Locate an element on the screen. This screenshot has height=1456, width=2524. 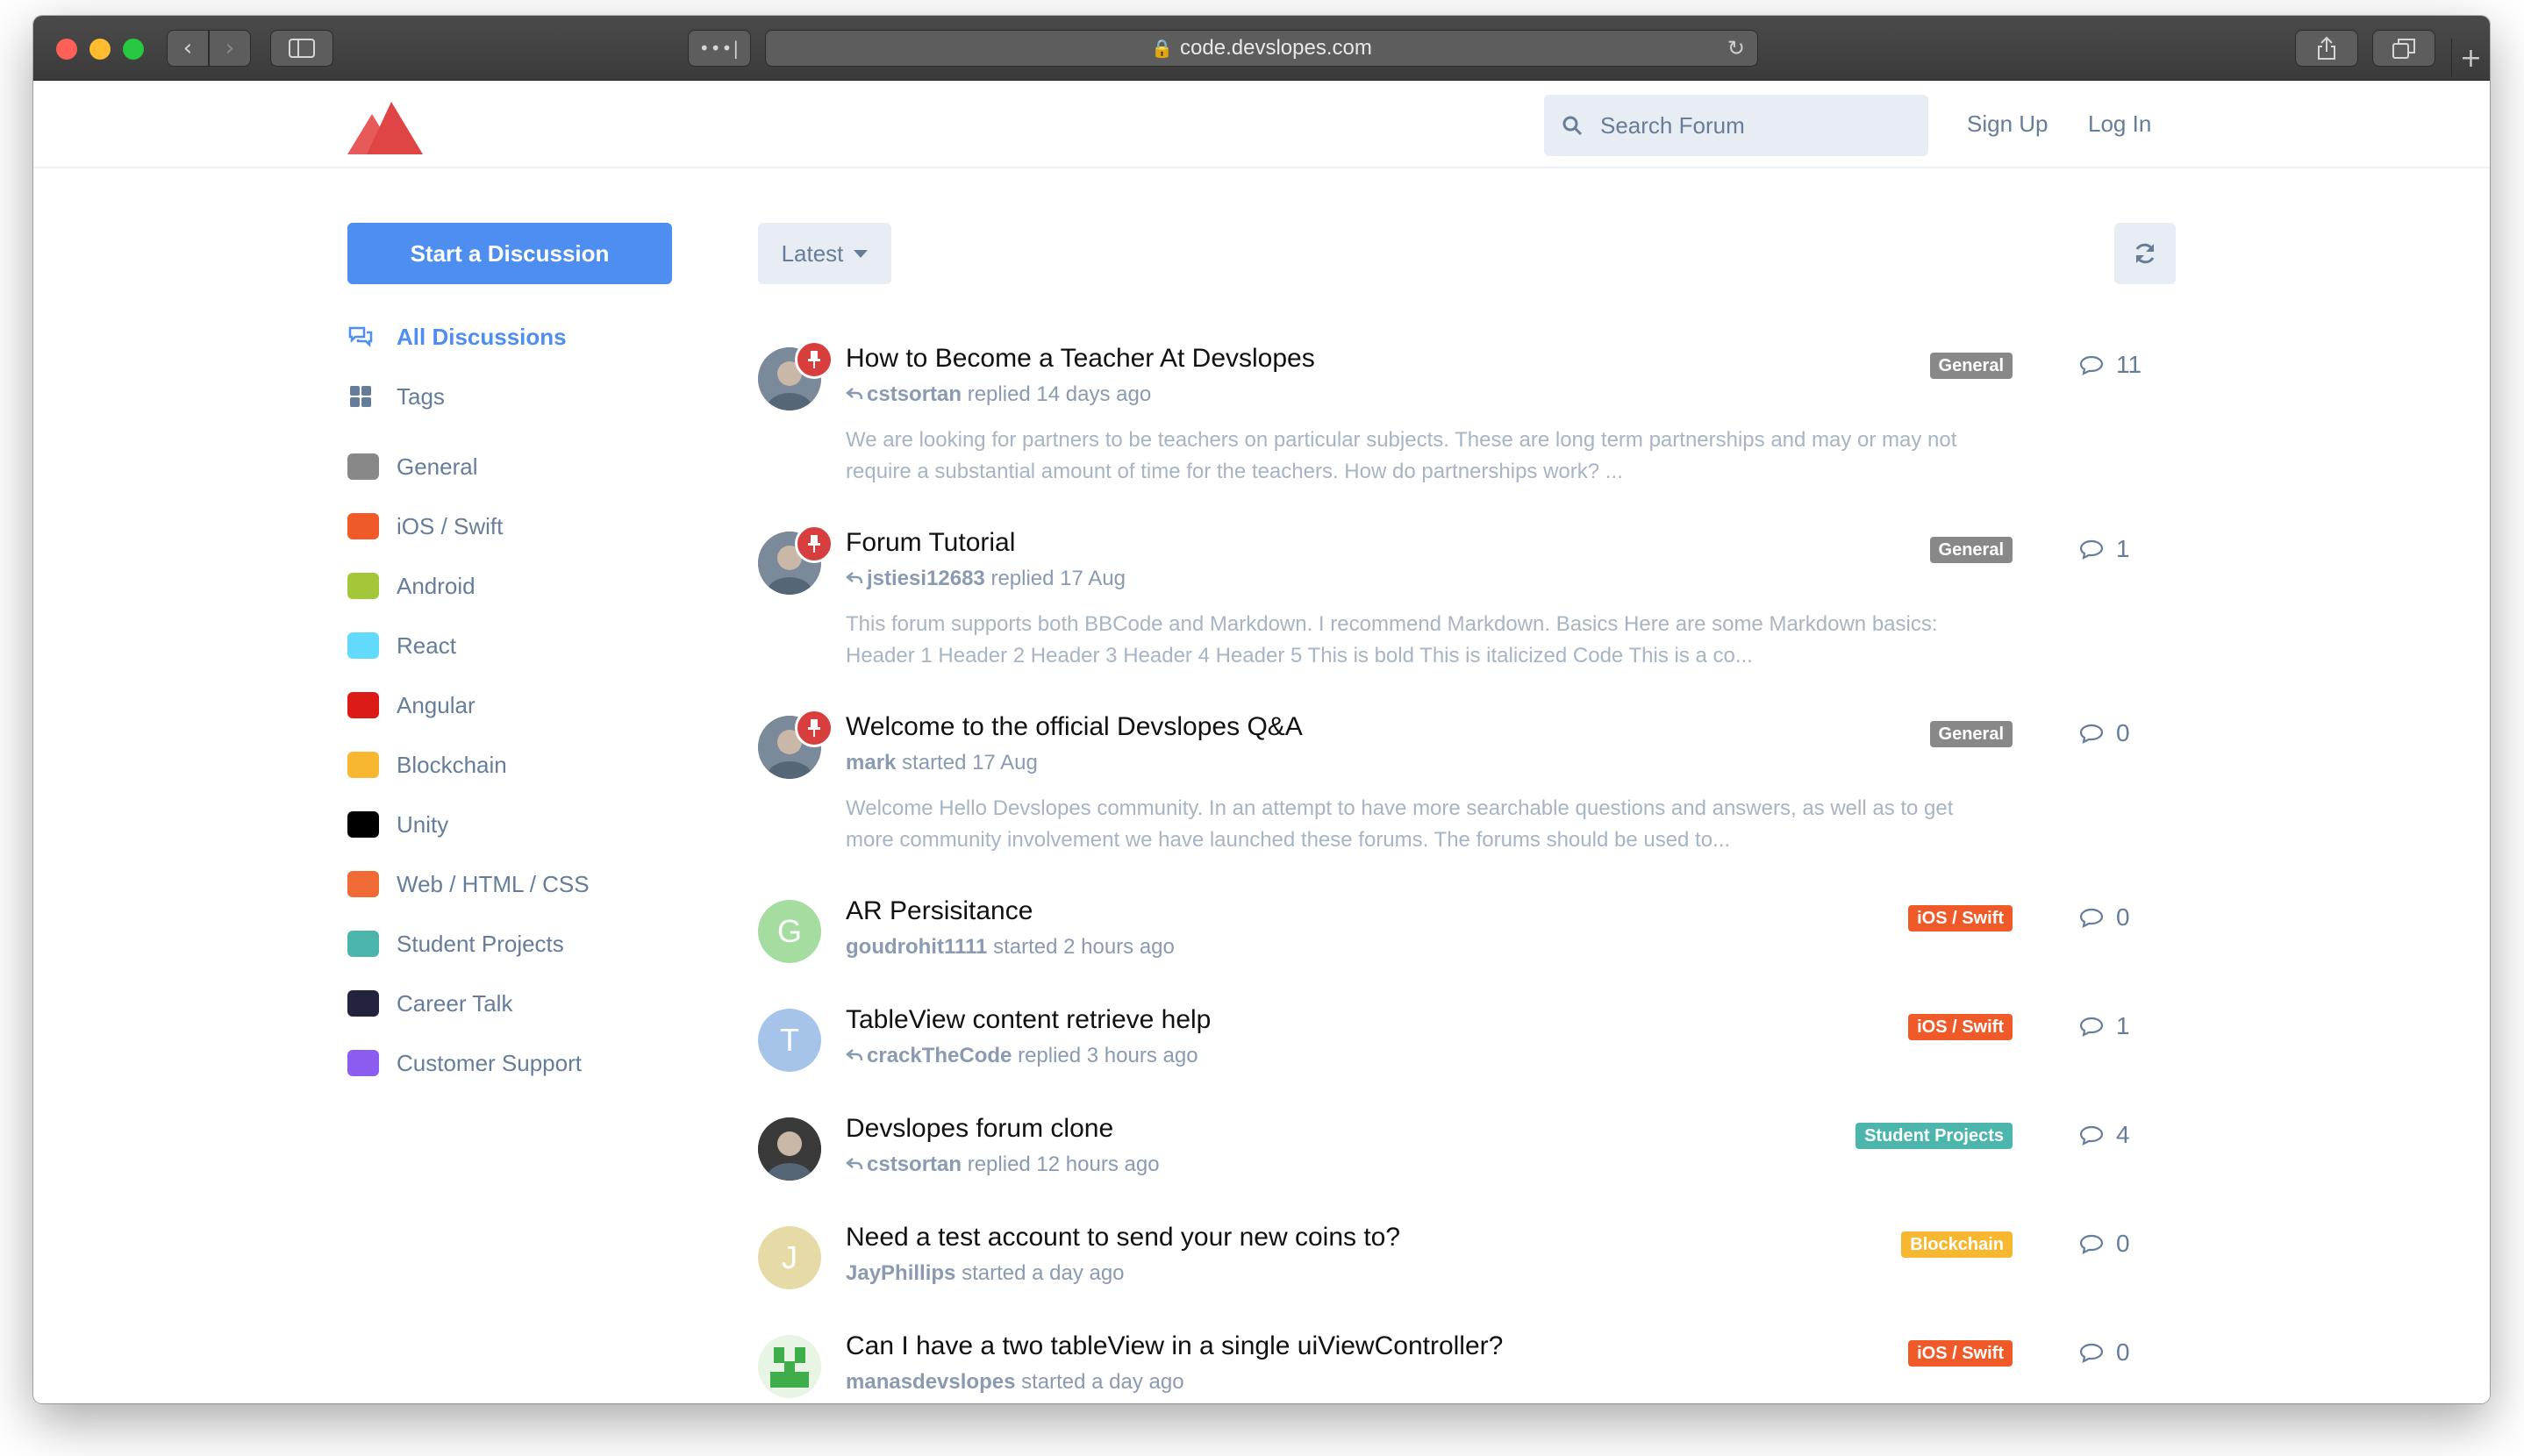
sidebar-tag-item: General is located at coordinates (412, 466).